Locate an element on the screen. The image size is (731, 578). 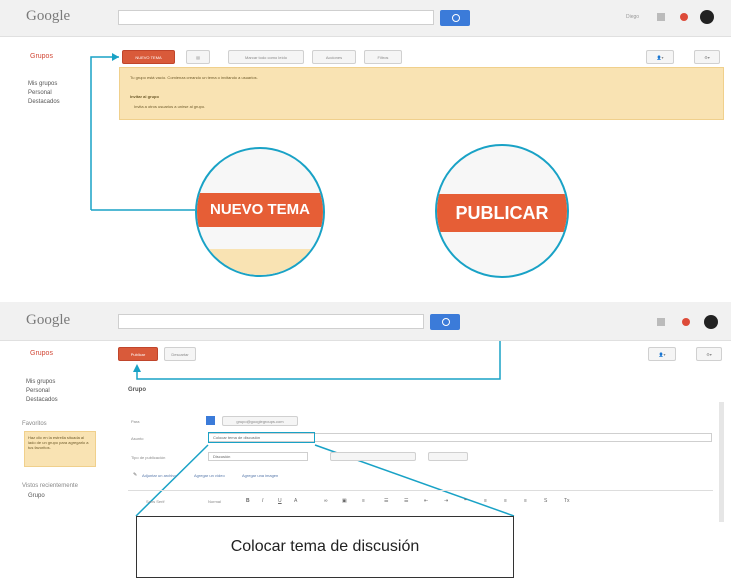
arrow-head-new-topic is located at coordinates (115, 57).